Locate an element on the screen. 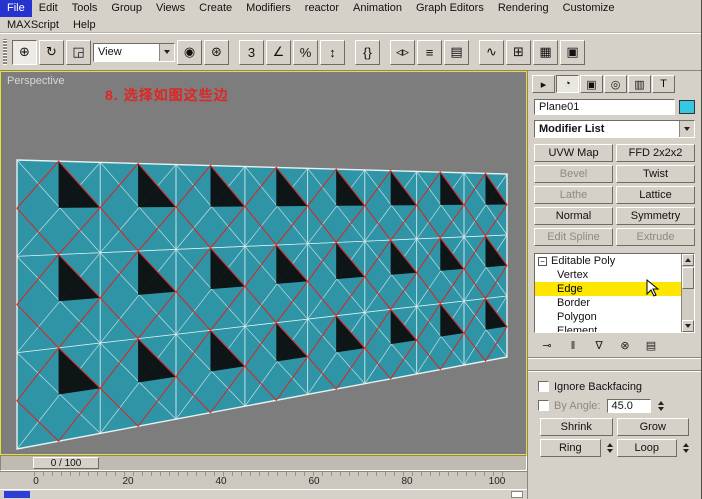 The image size is (702, 499). menu-graph-editors: Graph Editors is located at coordinates (450, 8).